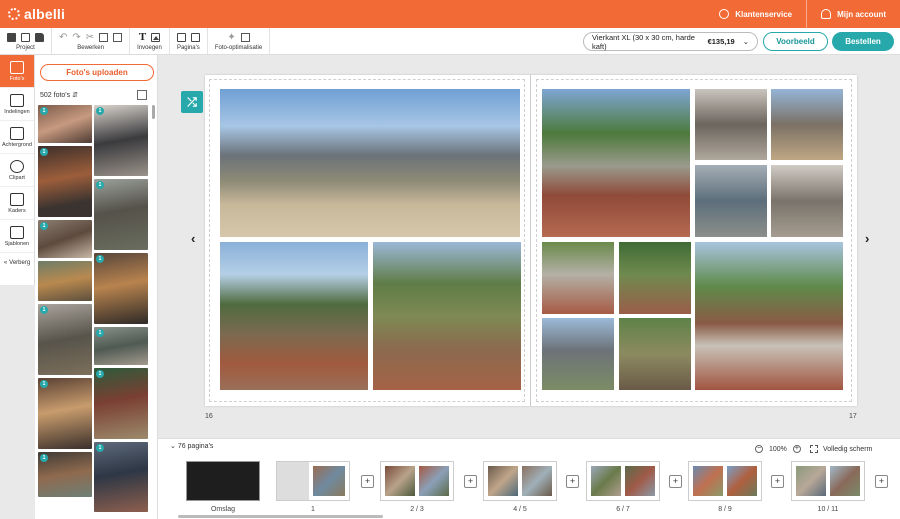  I want to click on text-icon: T, so click(142, 36).